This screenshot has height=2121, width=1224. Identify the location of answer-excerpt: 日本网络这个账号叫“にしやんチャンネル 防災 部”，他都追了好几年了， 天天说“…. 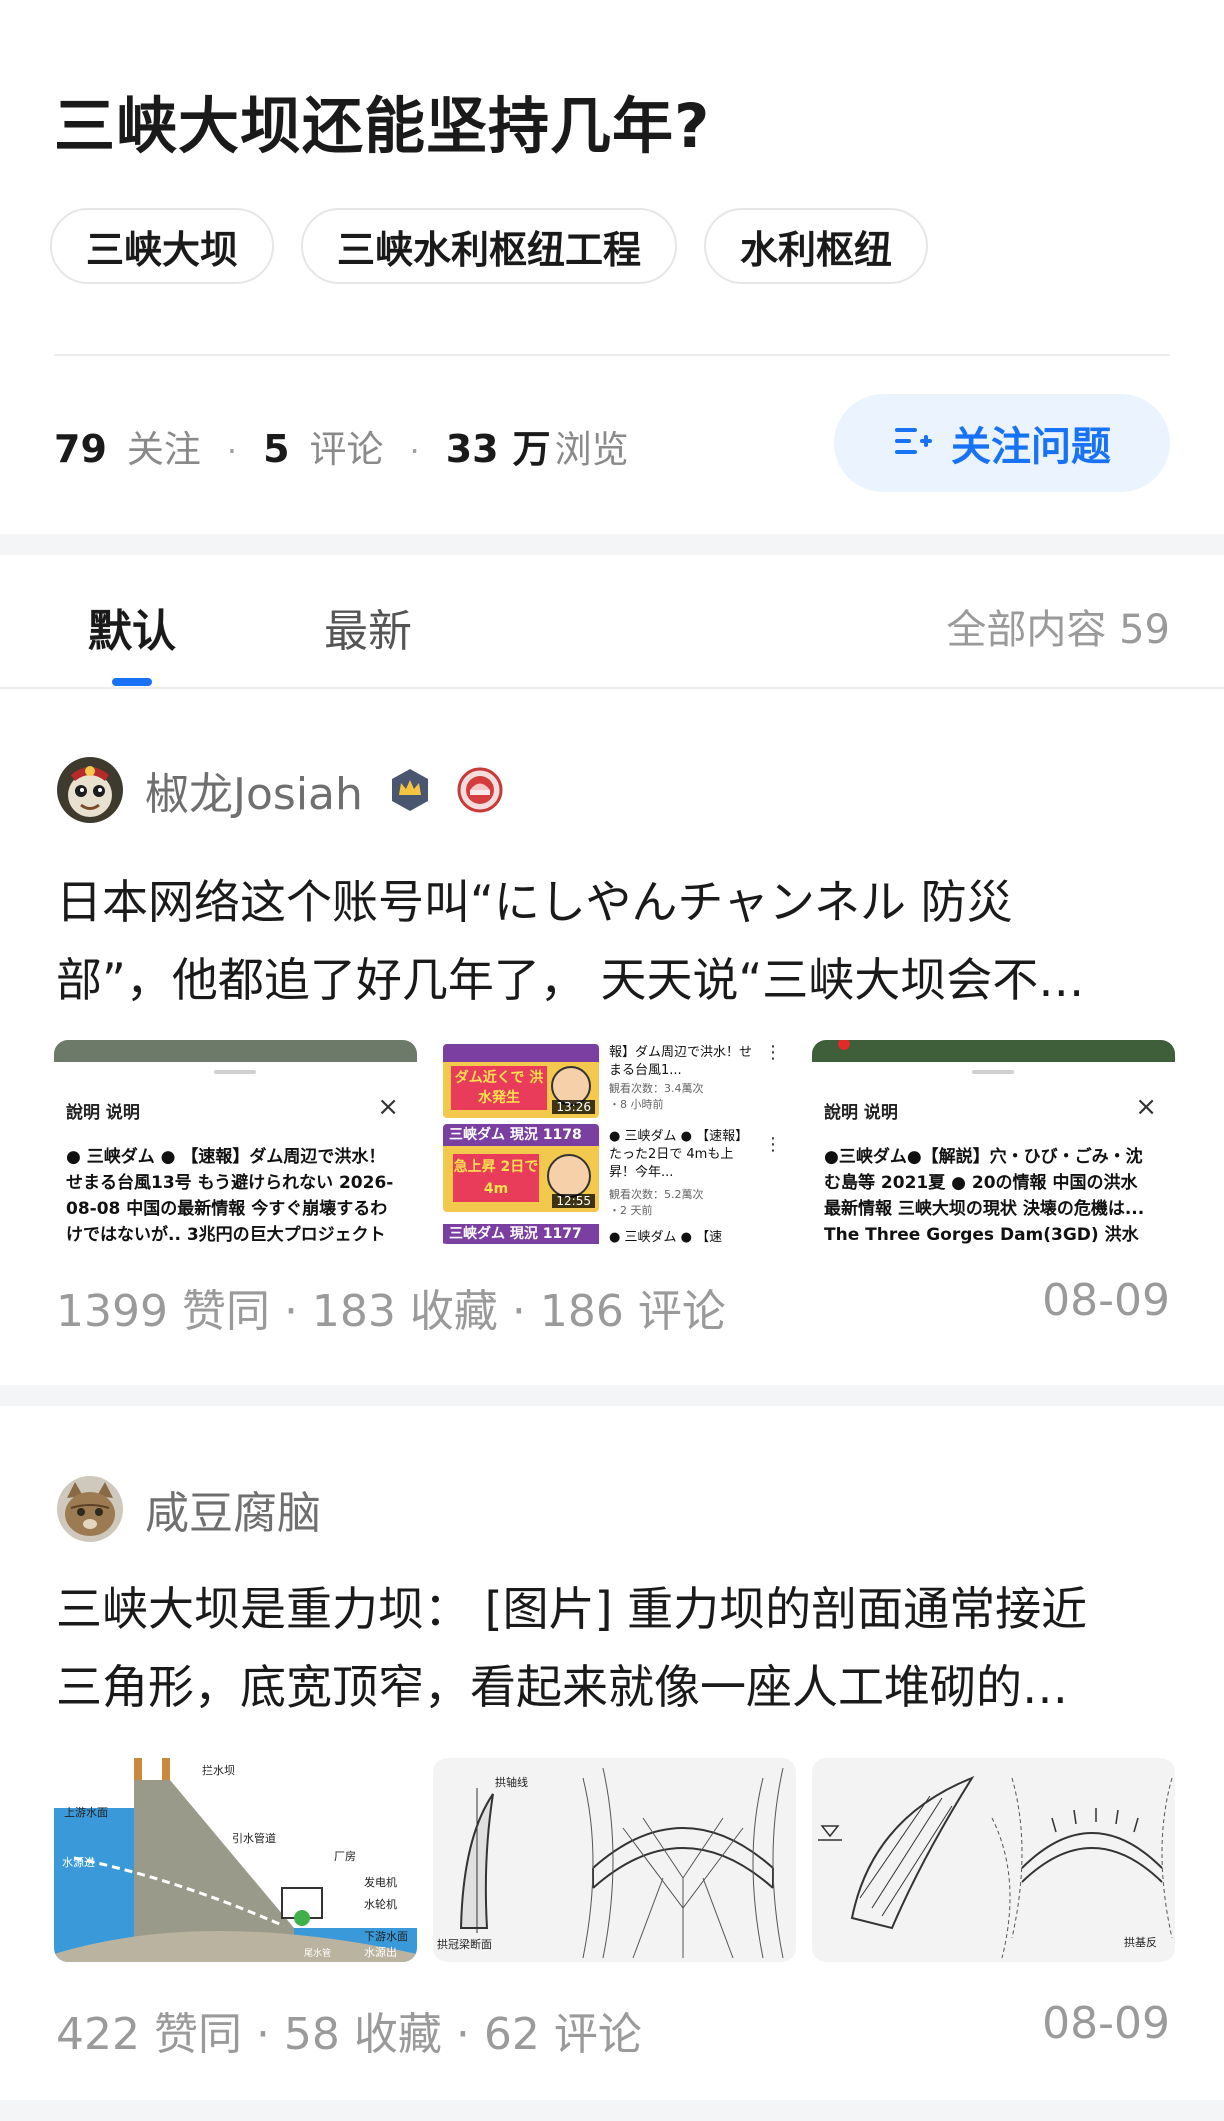
(614, 941).